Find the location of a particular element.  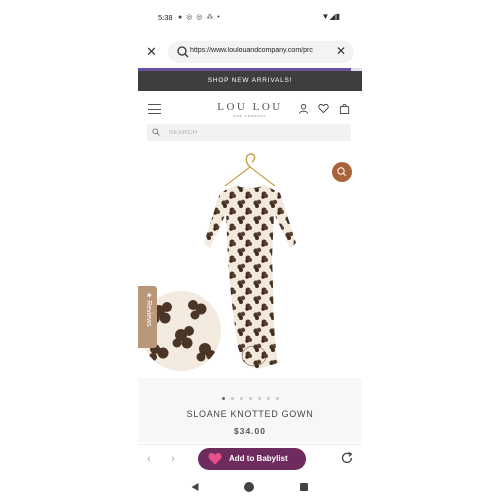

reviews-tab: ★ Reviews is located at coordinates (147, 317).